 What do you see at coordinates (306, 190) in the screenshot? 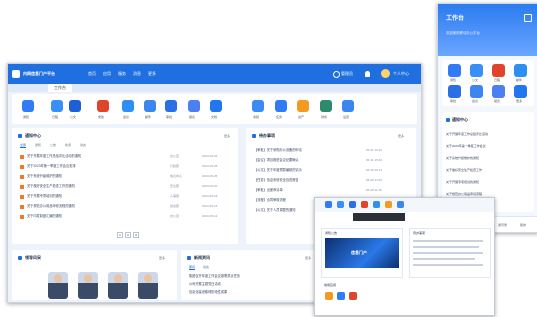
I see `todo-item: 【审批】出差申请单` at bounding box center [306, 190].